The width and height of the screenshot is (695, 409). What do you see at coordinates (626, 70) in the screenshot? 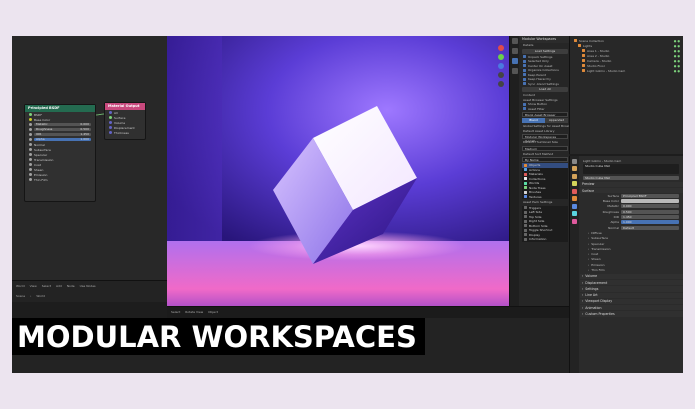
I see `outliner-row: Light Gizmo - Studio Cam ● ●` at bounding box center [626, 70].